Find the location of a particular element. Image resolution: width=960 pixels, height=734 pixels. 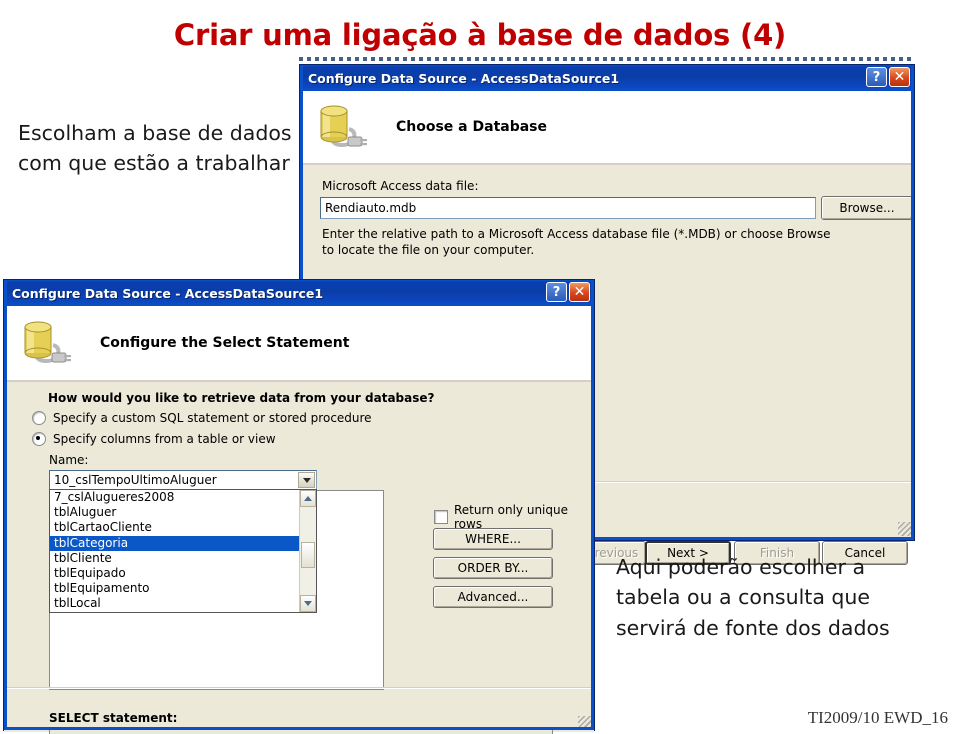

data-file-label: Microsoft Access data file: is located at coordinates (400, 186).